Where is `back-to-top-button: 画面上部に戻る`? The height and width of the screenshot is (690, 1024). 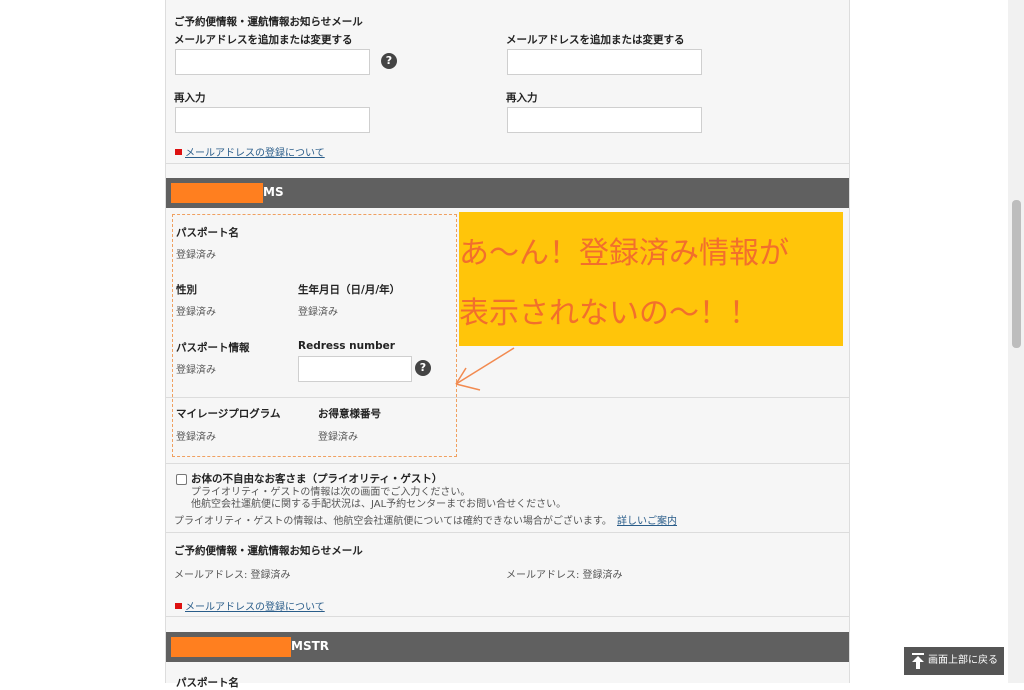
back-to-top-button: 画面上部に戻る is located at coordinates (954, 661).